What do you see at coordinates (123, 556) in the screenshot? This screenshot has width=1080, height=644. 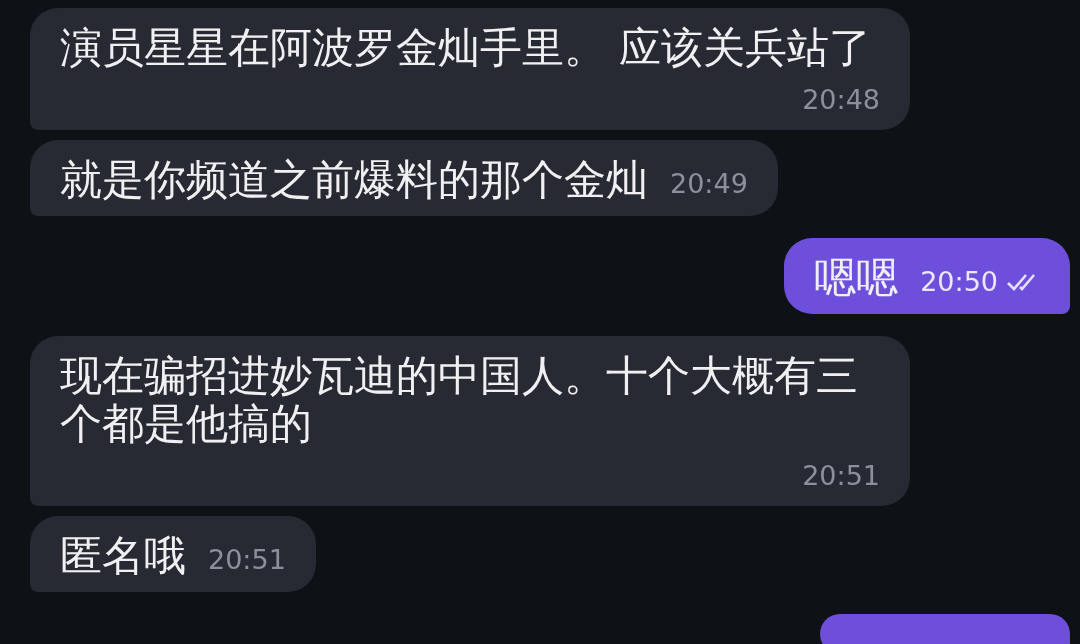 I see `message-text: 匿名哦` at bounding box center [123, 556].